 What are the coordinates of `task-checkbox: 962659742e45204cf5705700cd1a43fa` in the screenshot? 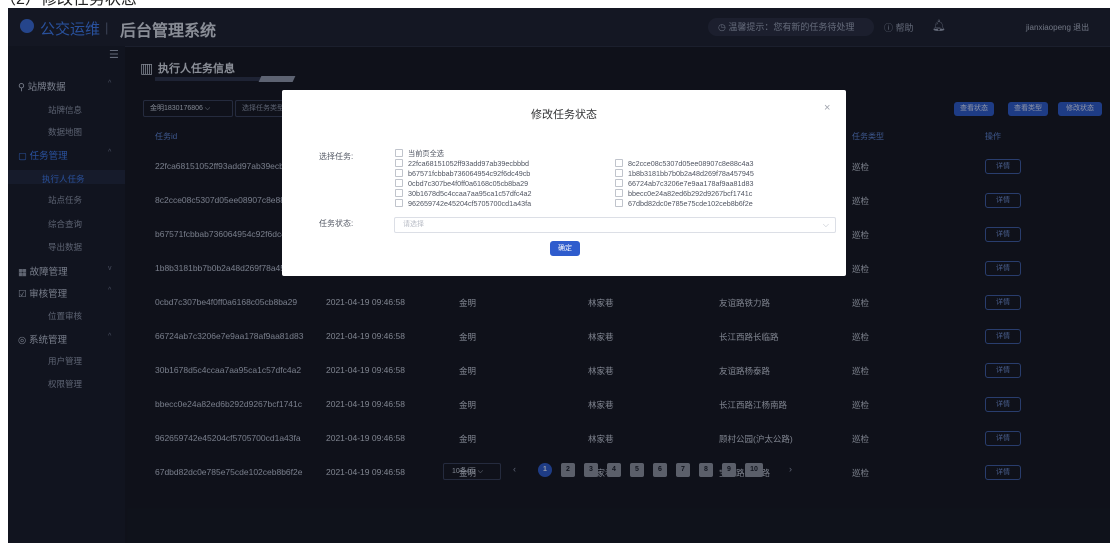 It's located at (463, 203).